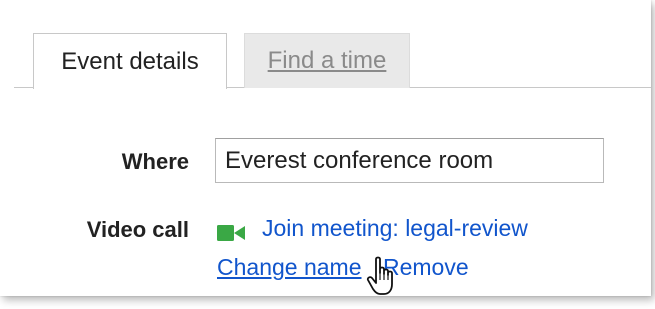 The width and height of the screenshot is (655, 309). I want to click on change-name-link: Change name, so click(289, 267).